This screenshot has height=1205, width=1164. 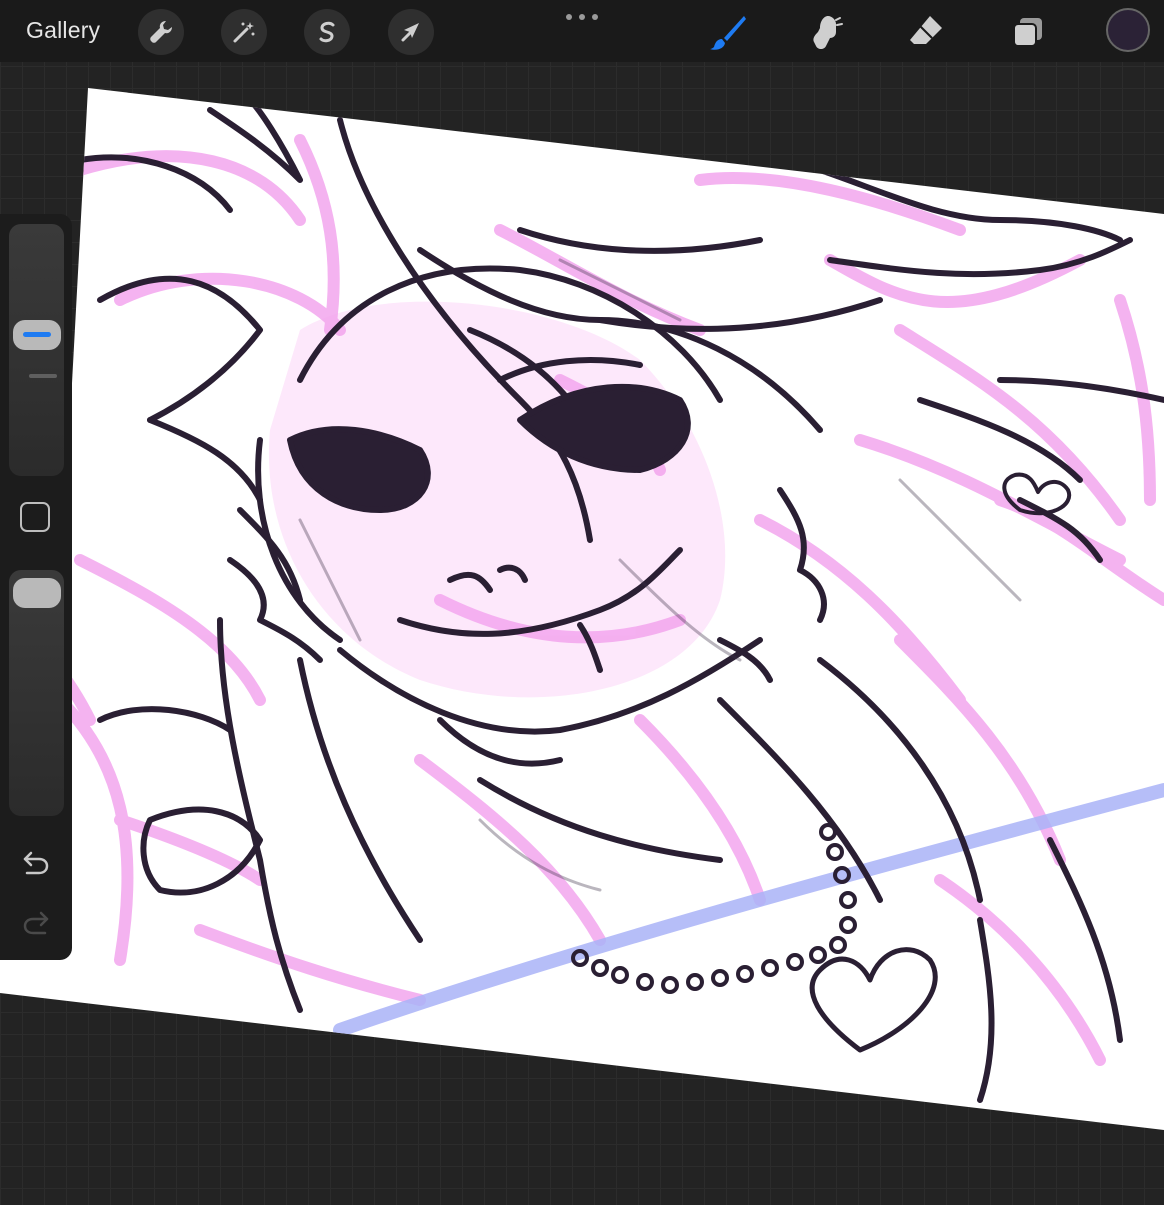 I want to click on brush-icon, so click(x=728, y=33).